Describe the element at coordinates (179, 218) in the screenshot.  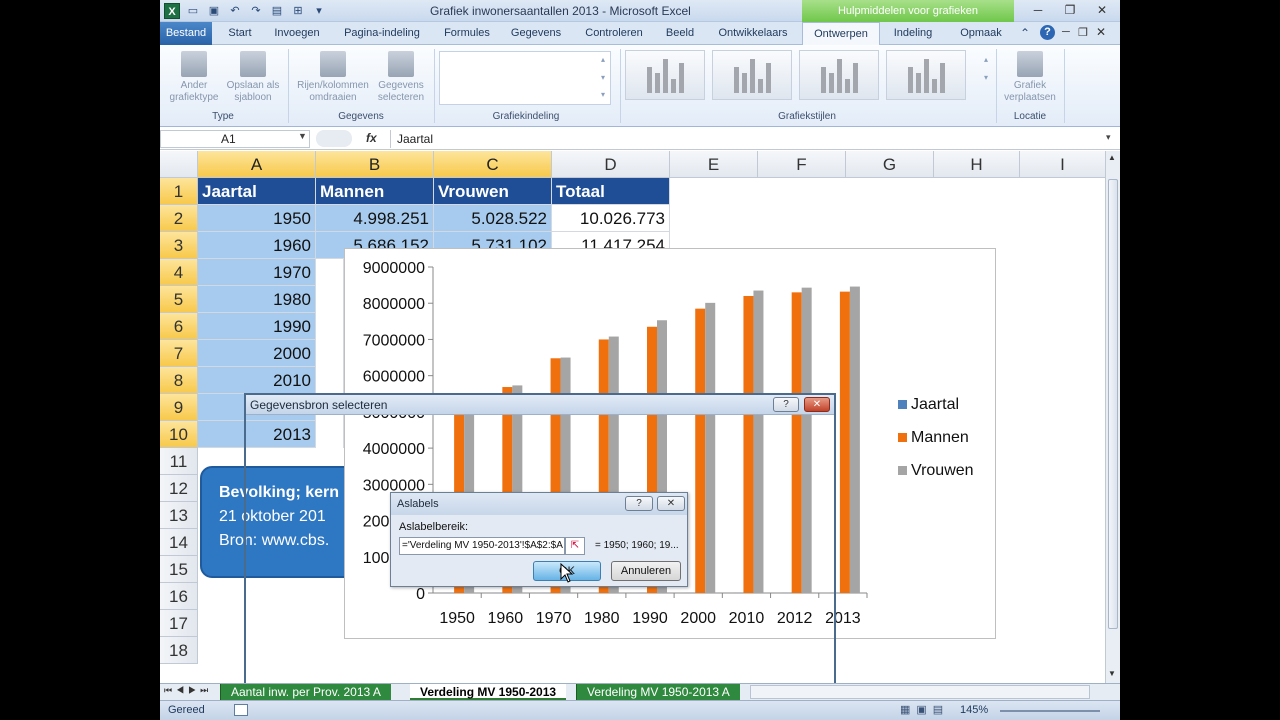
I see `row-header-2: 2` at that location.